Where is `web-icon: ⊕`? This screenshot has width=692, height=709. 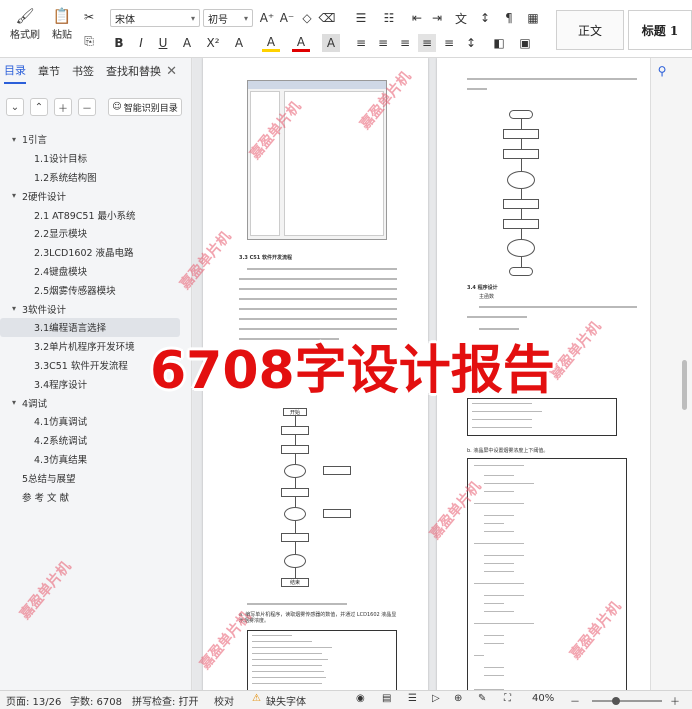
web-icon: ⊕ is located at coordinates (458, 698).